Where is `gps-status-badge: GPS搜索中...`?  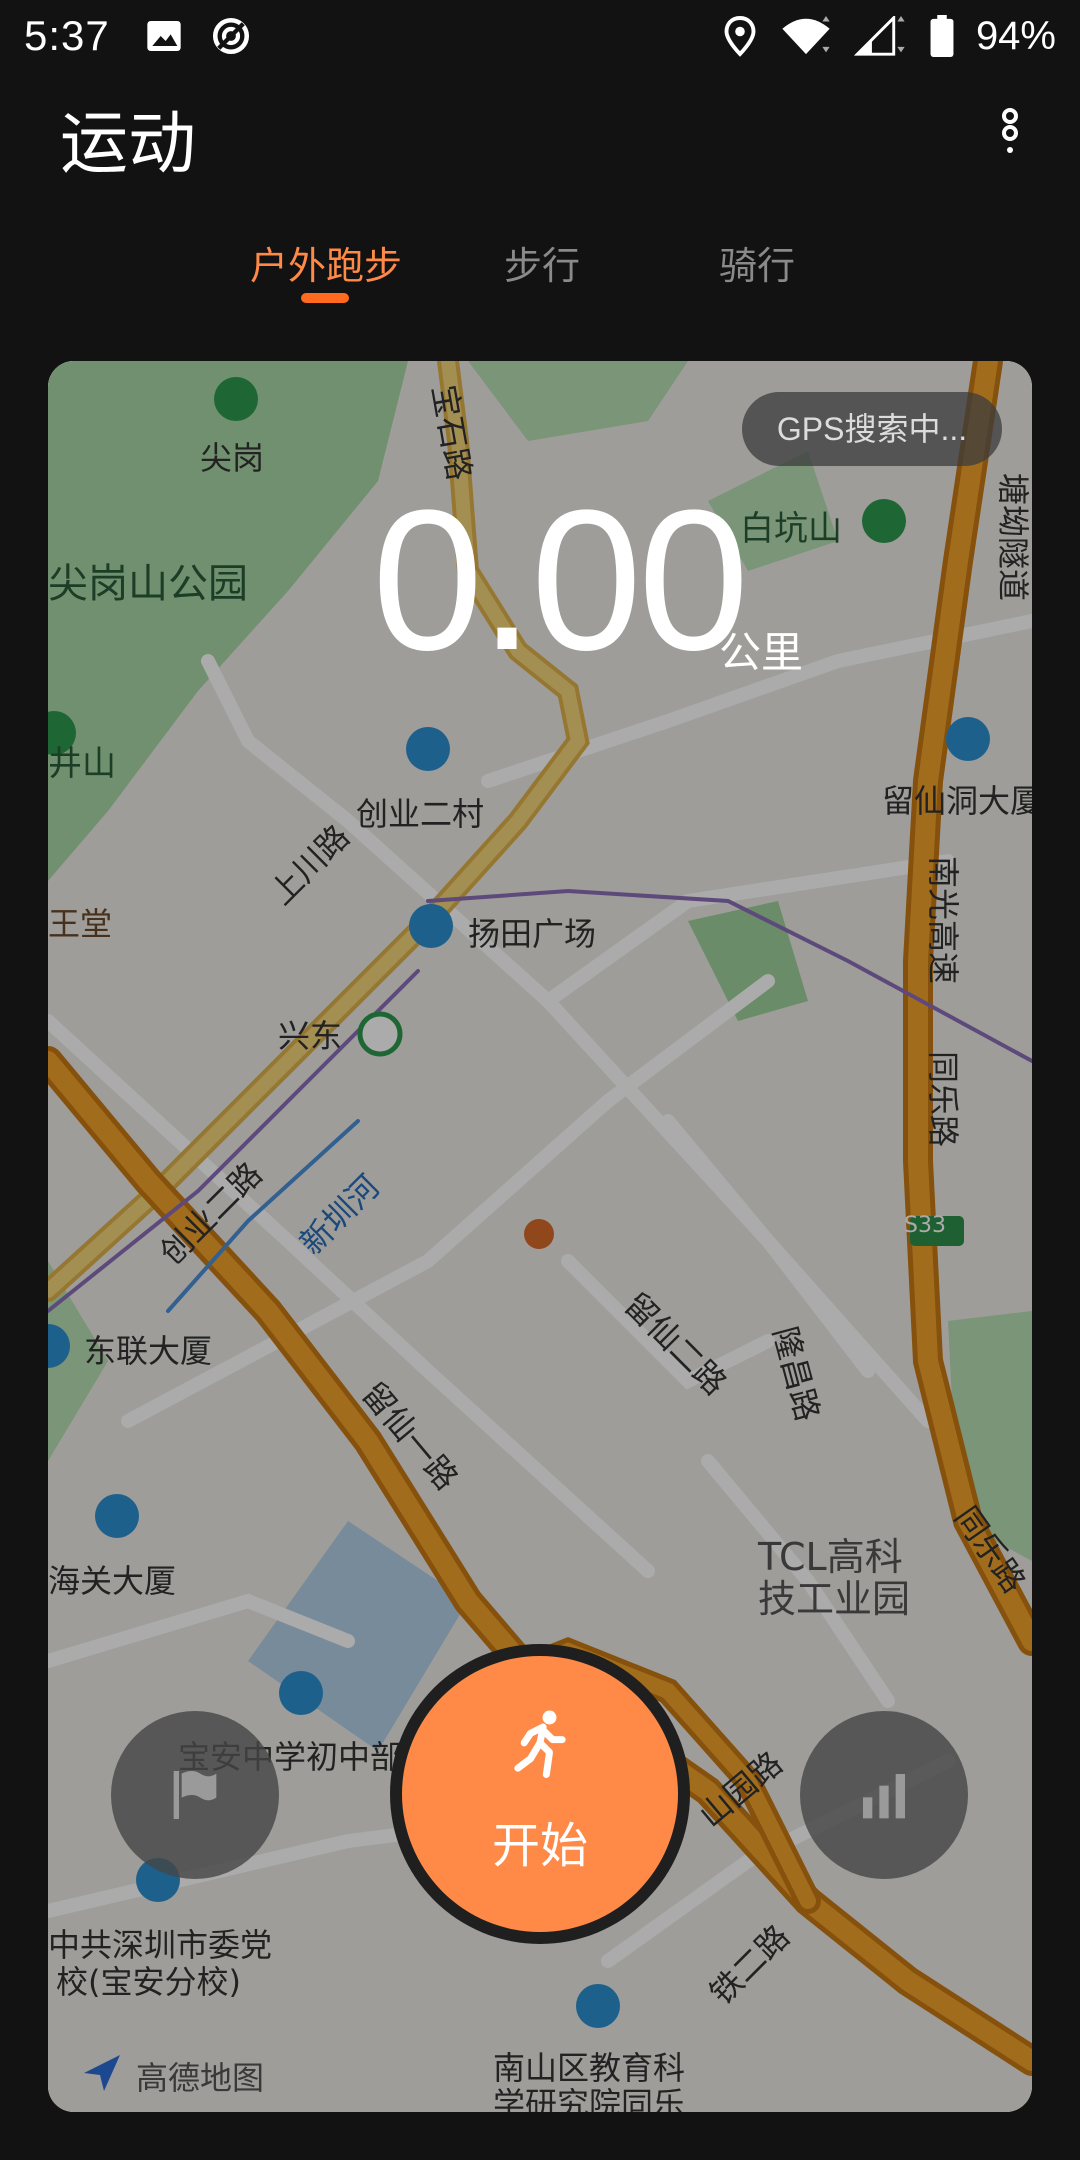
gps-status-badge: GPS搜索中... is located at coordinates (872, 429).